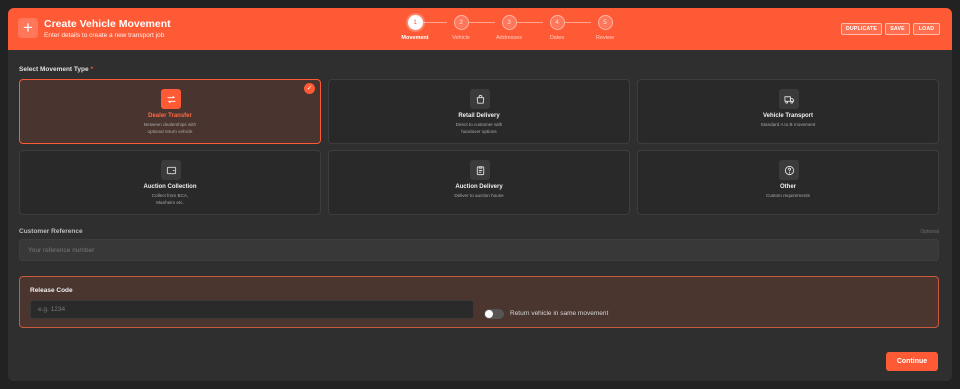 This screenshot has height=389, width=960. Describe the element at coordinates (509, 22) in the screenshot. I see `step-number: 3` at that location.